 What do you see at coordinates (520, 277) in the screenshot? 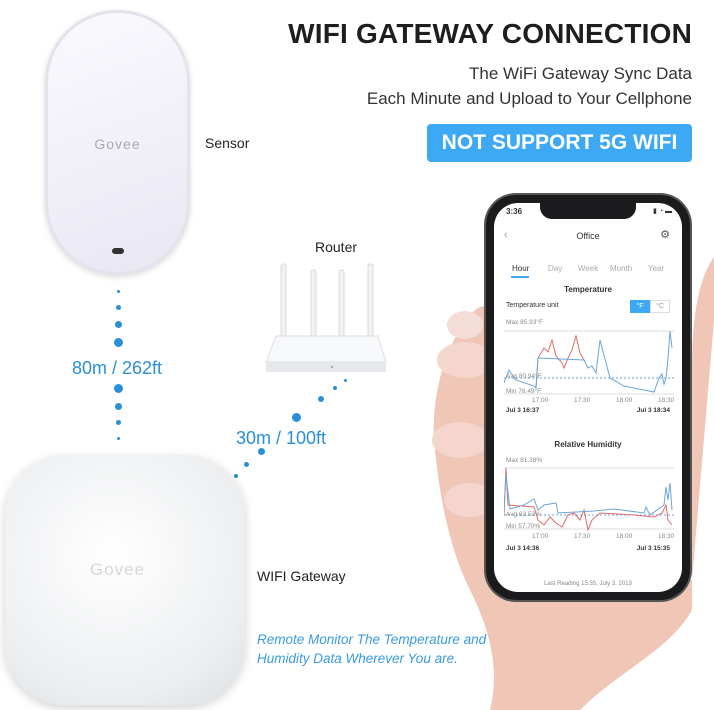
I see `active-tab-indicator` at bounding box center [520, 277].